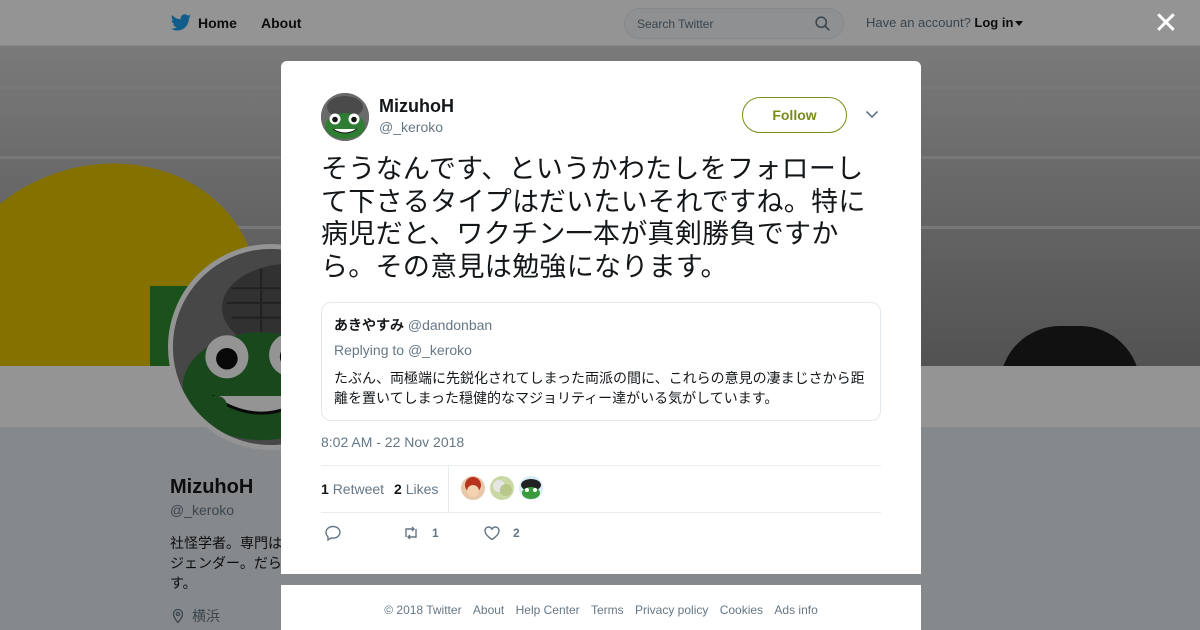 Image resolution: width=1200 pixels, height=630 pixels. I want to click on quoted-tweet-header: あきやすみ @dandonban, so click(601, 325).